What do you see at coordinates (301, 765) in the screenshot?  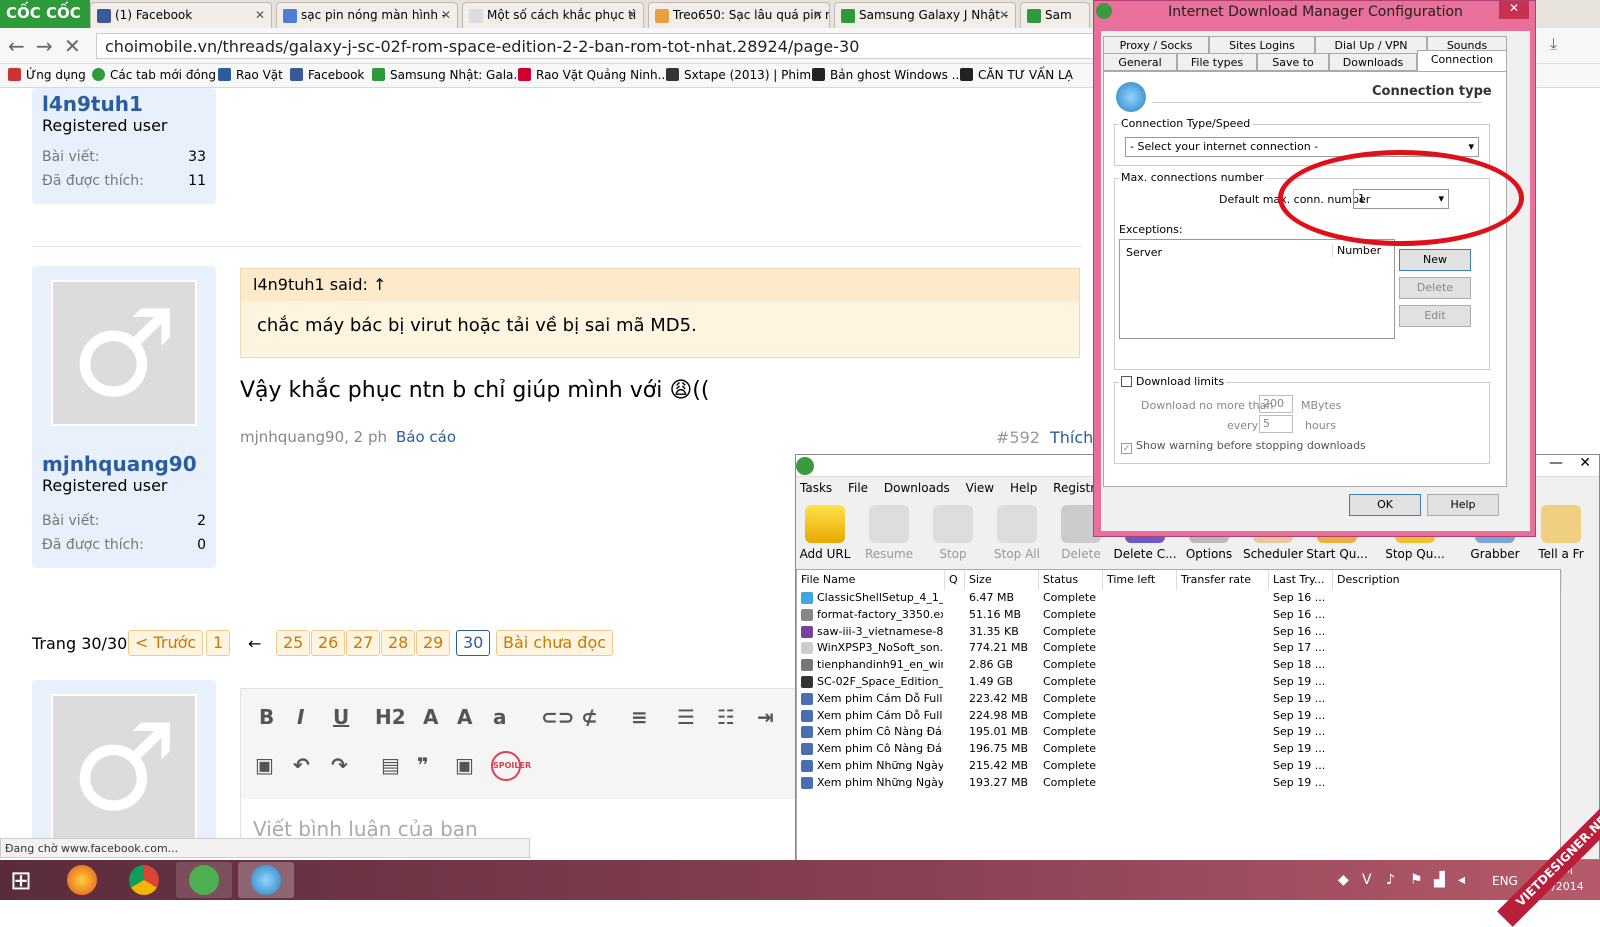 I see `undo-icon: ↶` at bounding box center [301, 765].